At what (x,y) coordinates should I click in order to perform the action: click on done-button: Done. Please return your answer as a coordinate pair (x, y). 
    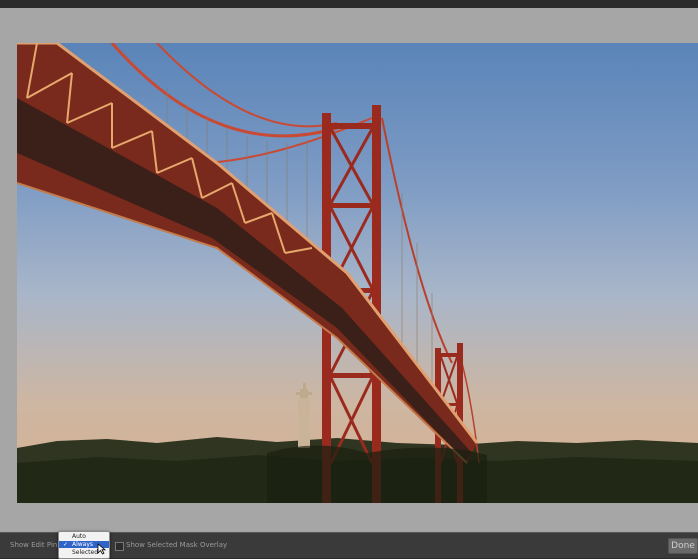
    Looking at the image, I should click on (683, 546).